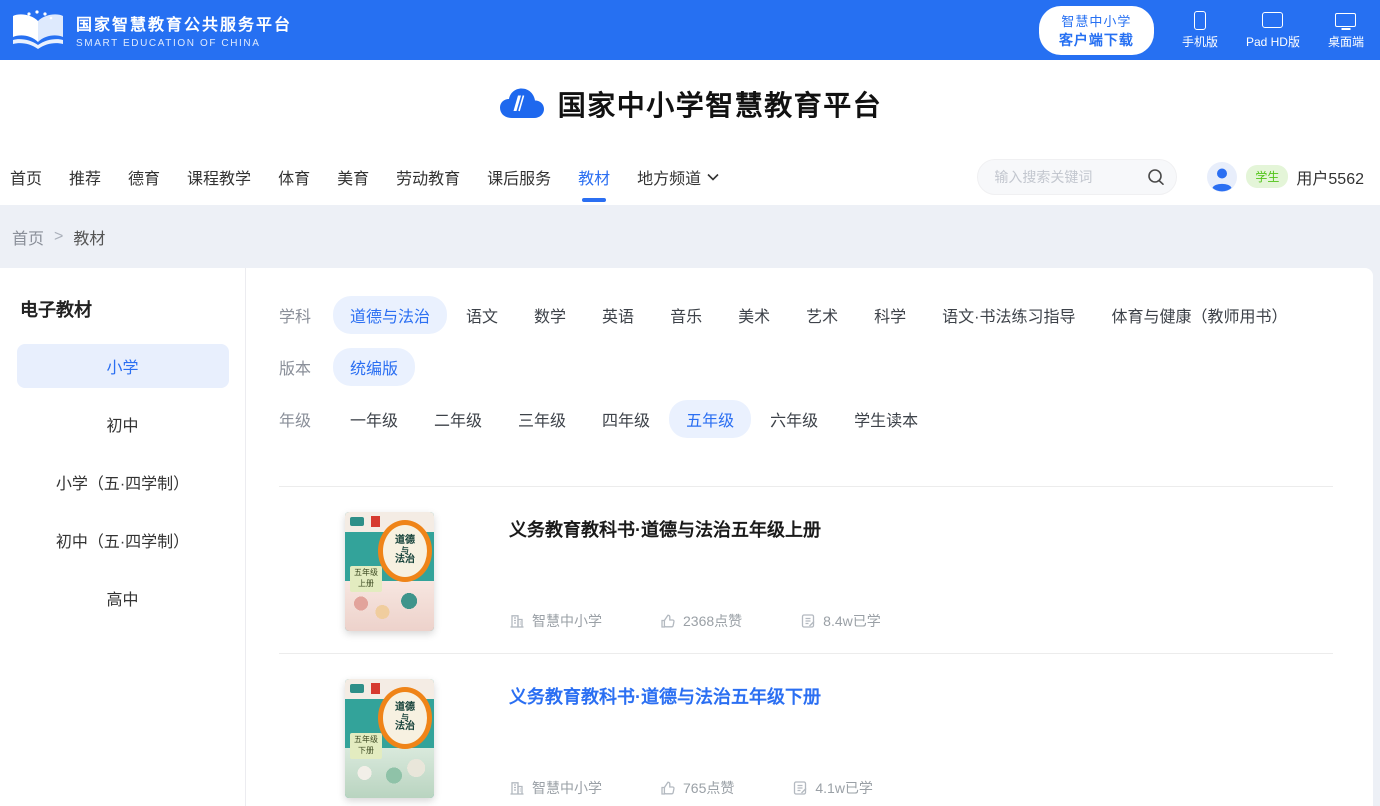 The width and height of the screenshot is (1380, 806). I want to click on site-logo: 国家智慧教育公共服务平台 SMART EDUCATION OF CHINA, so click(151, 30).